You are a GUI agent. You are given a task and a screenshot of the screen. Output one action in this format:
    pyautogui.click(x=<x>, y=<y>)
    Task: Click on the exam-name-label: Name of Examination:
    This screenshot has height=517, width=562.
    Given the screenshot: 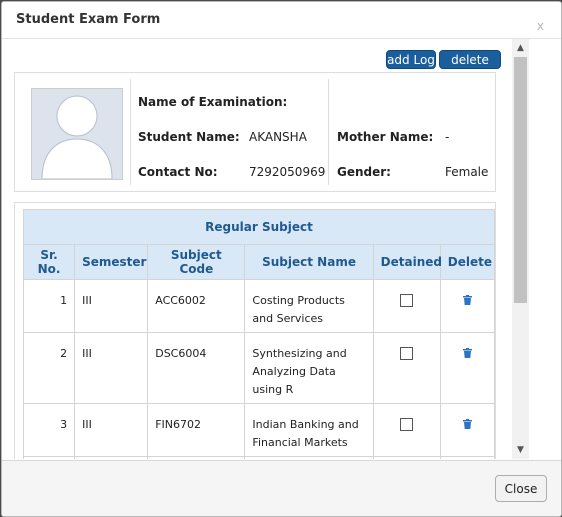 What is the action you would take?
    pyautogui.click(x=213, y=102)
    